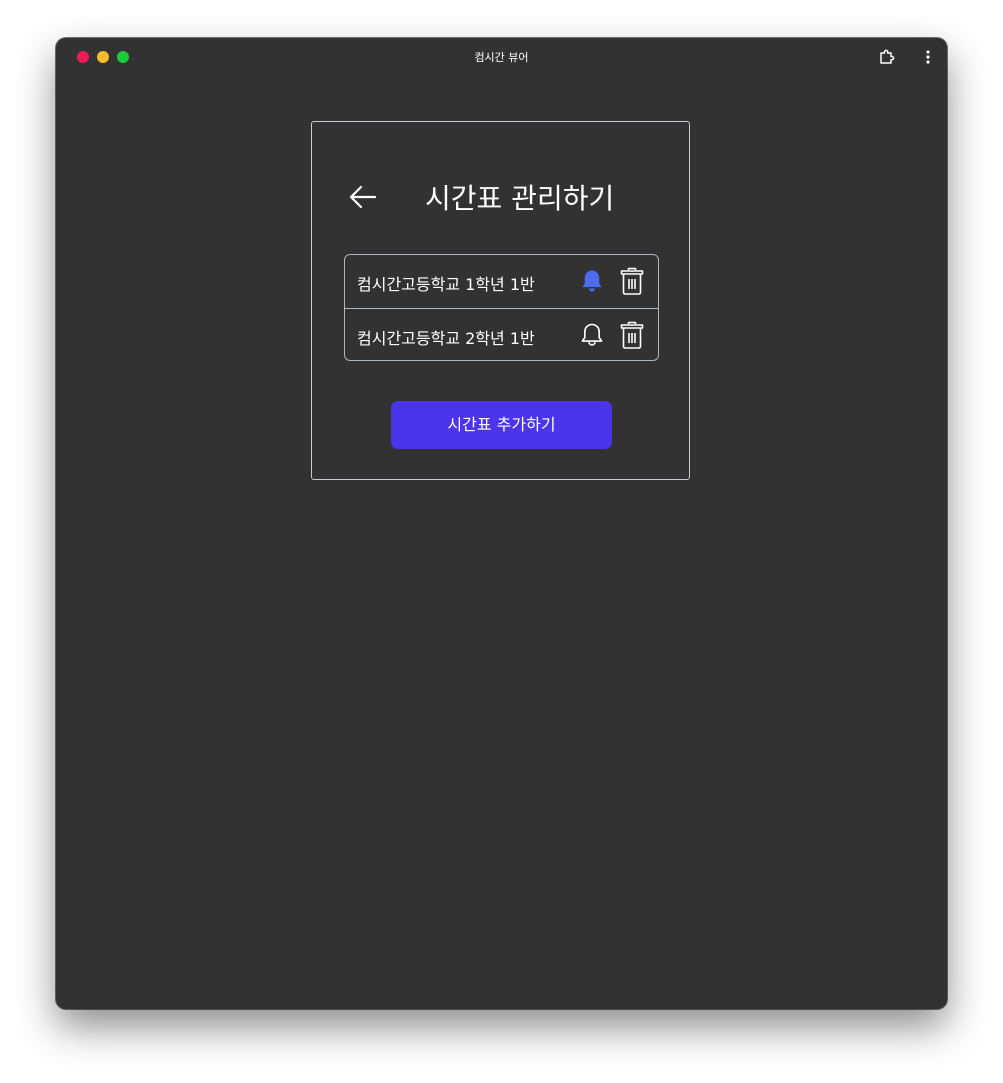 The width and height of the screenshot is (1003, 1083). I want to click on bell-filled-icon, so click(592, 281).